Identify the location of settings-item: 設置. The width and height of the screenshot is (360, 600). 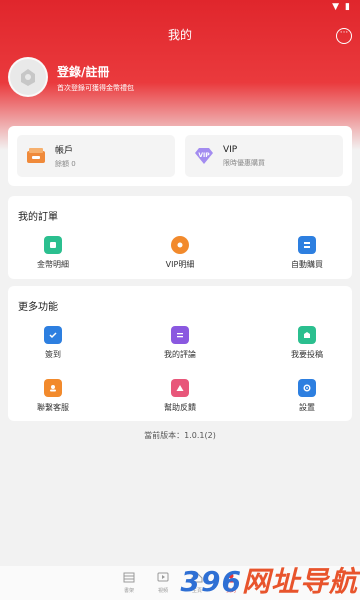
(307, 396).